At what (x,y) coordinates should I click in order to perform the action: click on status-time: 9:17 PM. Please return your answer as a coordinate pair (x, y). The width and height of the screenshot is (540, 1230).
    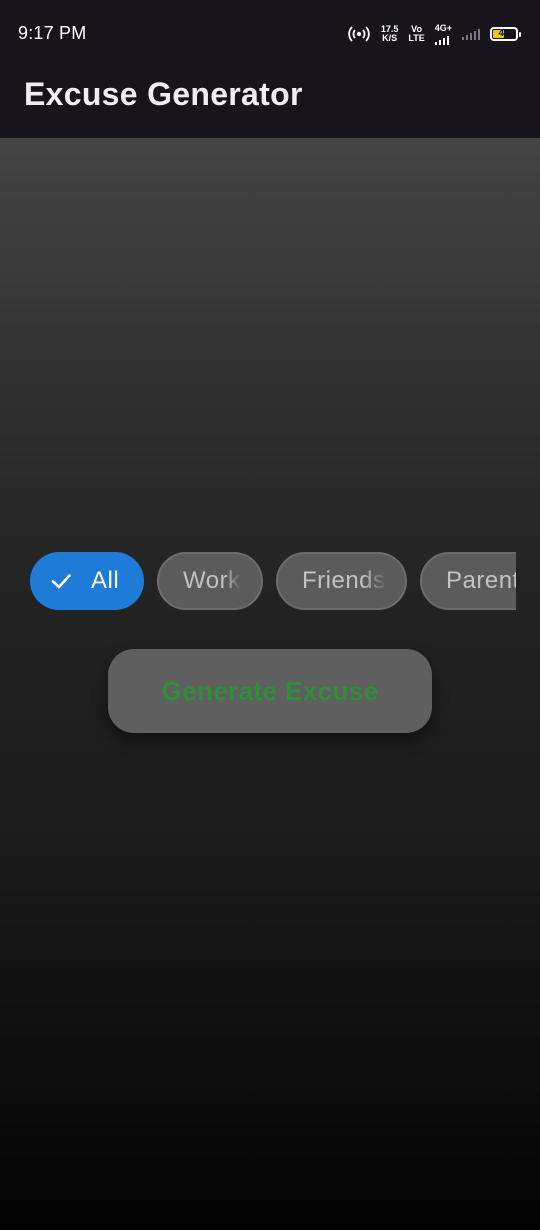
    Looking at the image, I should click on (52, 33).